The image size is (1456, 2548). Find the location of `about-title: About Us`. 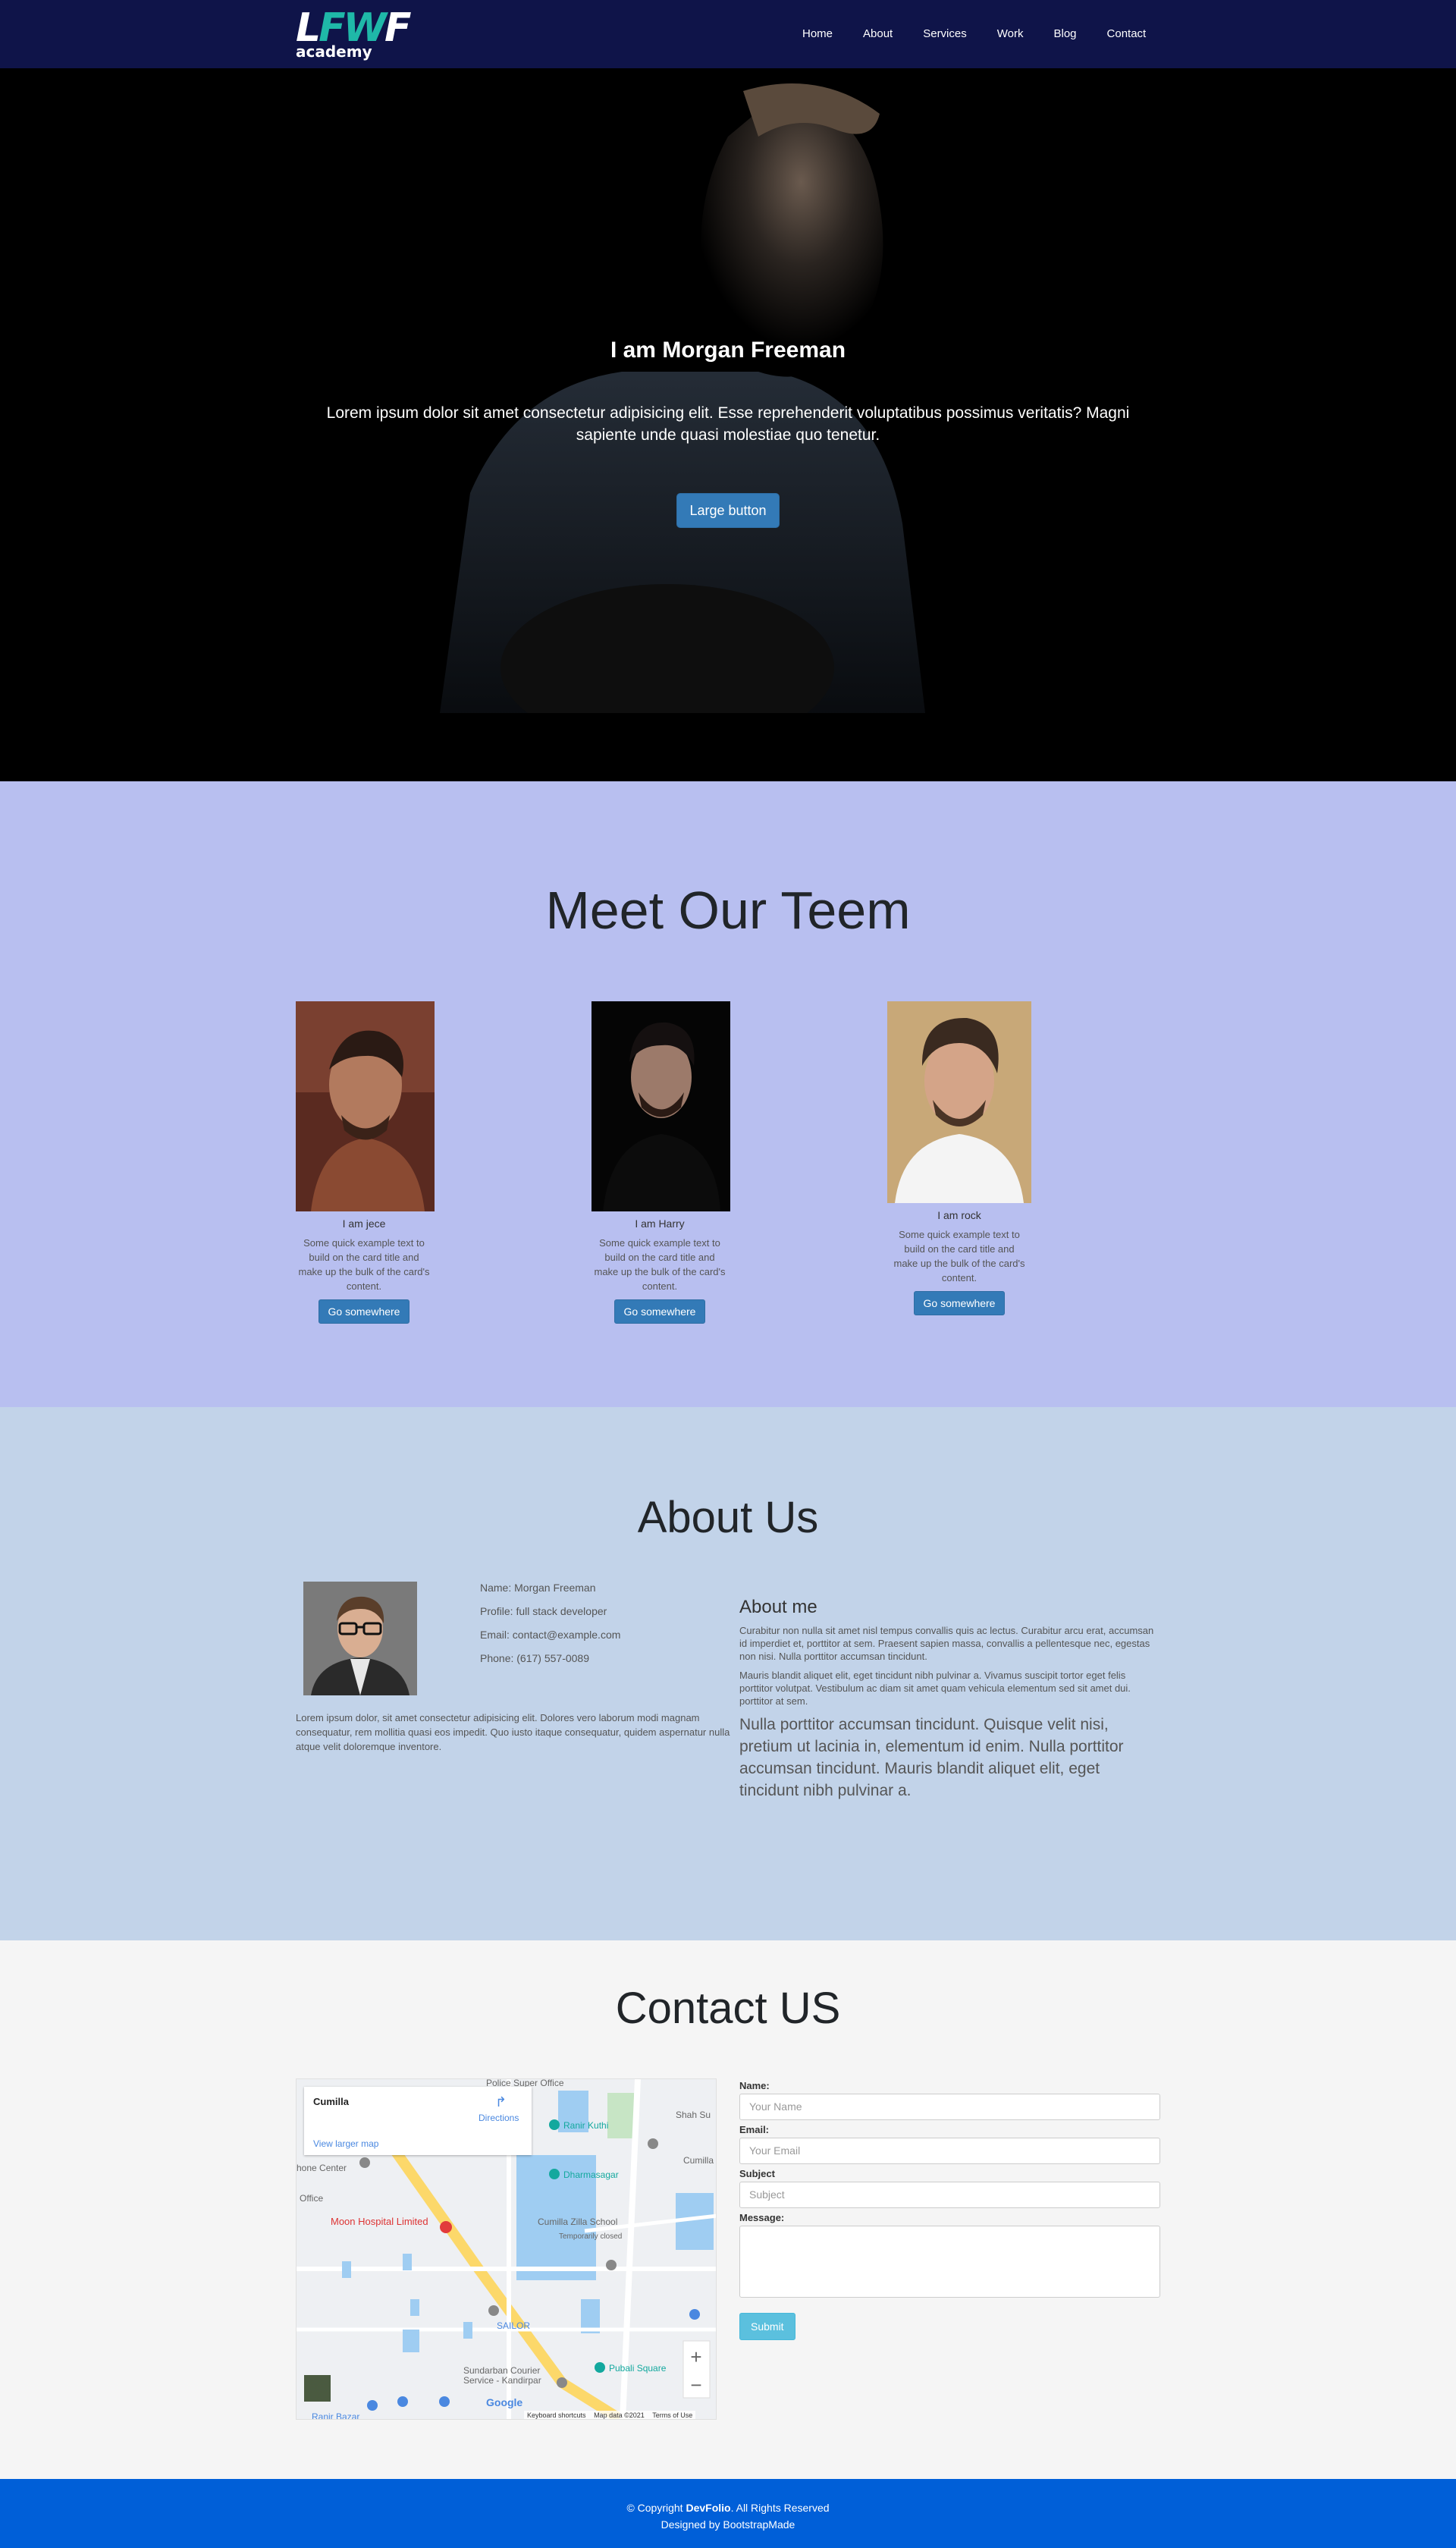

about-title: About Us is located at coordinates (728, 1517).